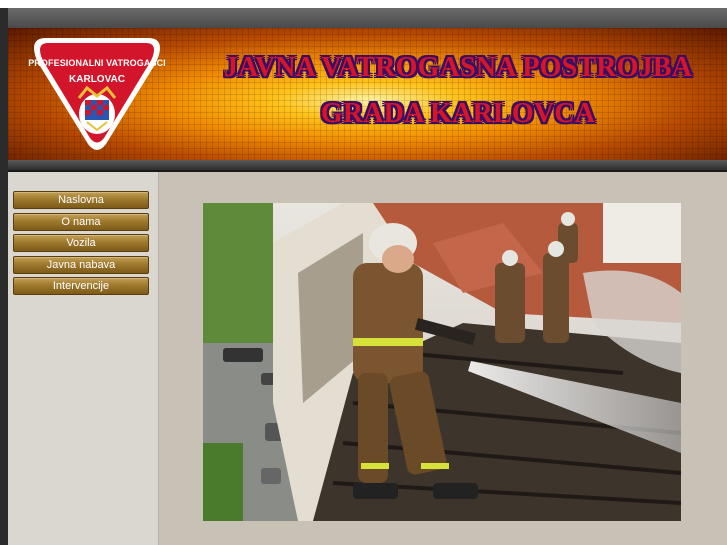 Image resolution: width=727 pixels, height=545 pixels. Describe the element at coordinates (458, 113) in the screenshot. I see `banner-title-line2: GRADA KARLOVCA` at that location.